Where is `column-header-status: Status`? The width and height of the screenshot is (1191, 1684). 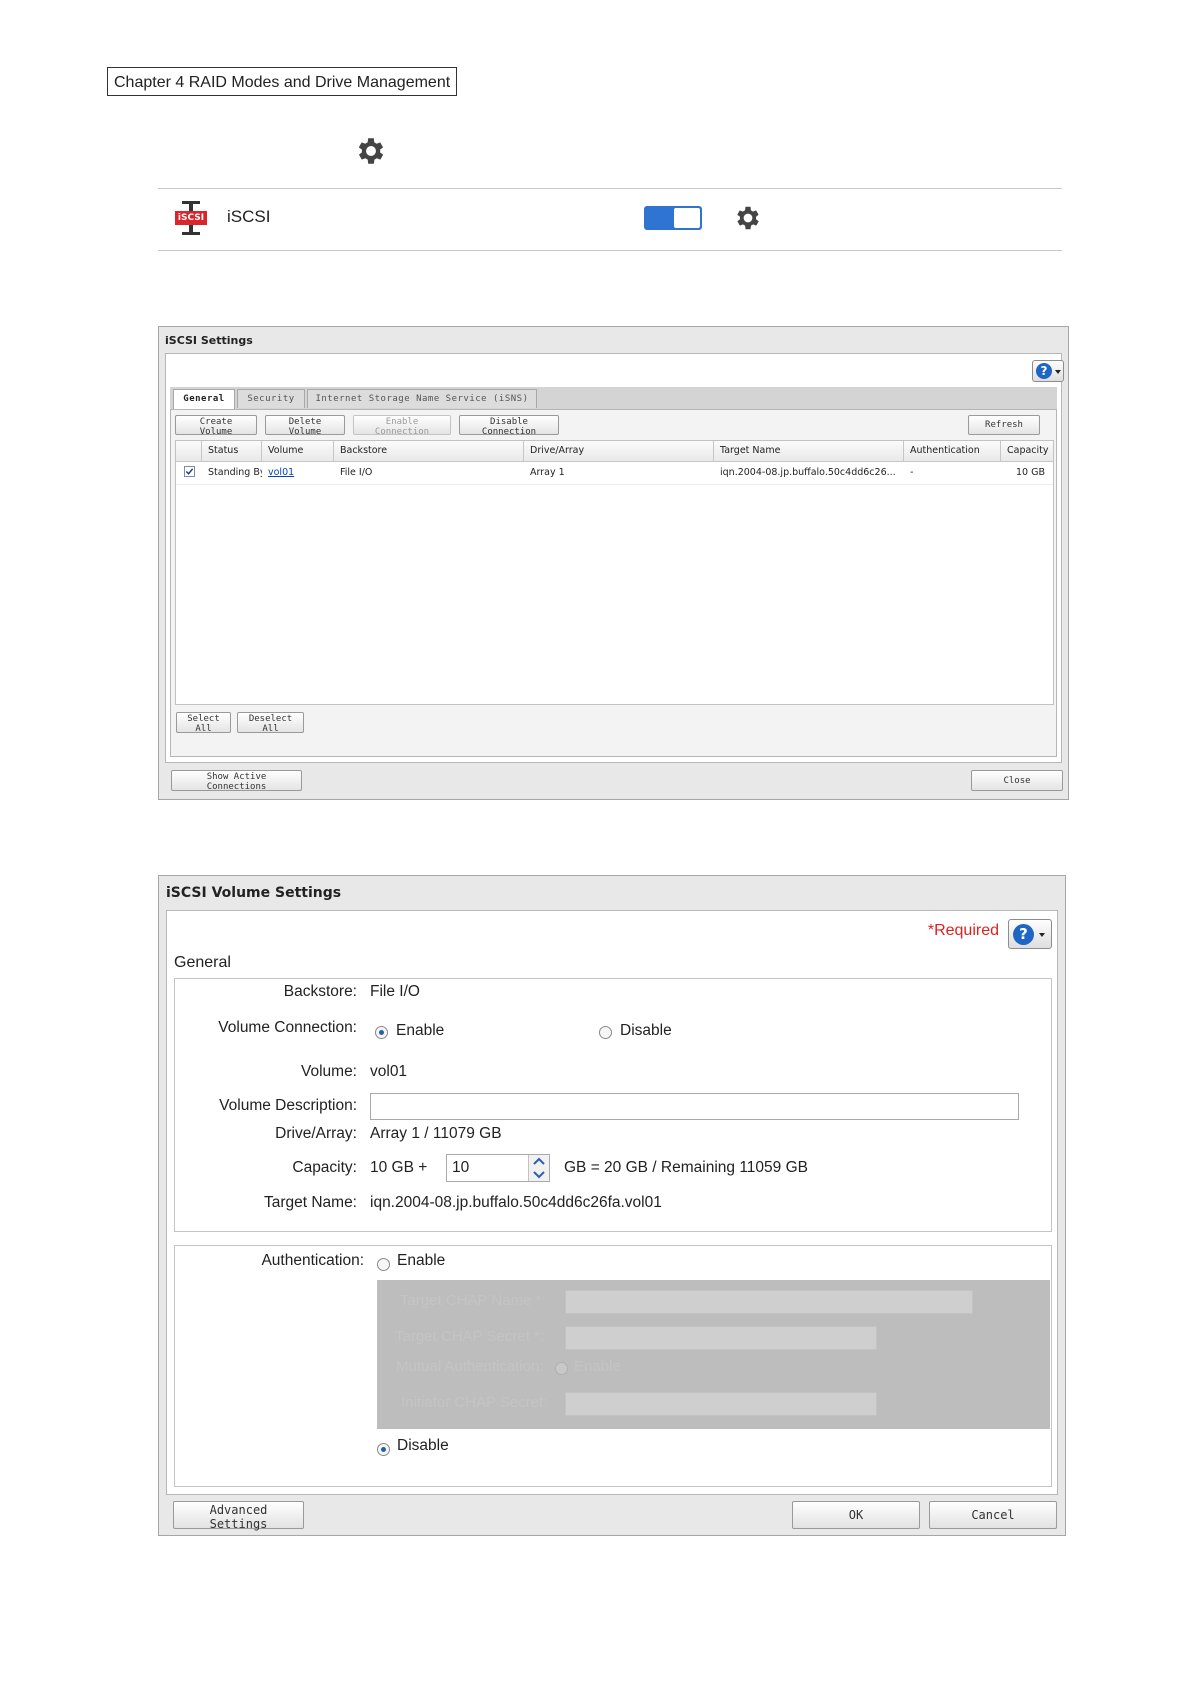
column-header-status: Status is located at coordinates (232, 451).